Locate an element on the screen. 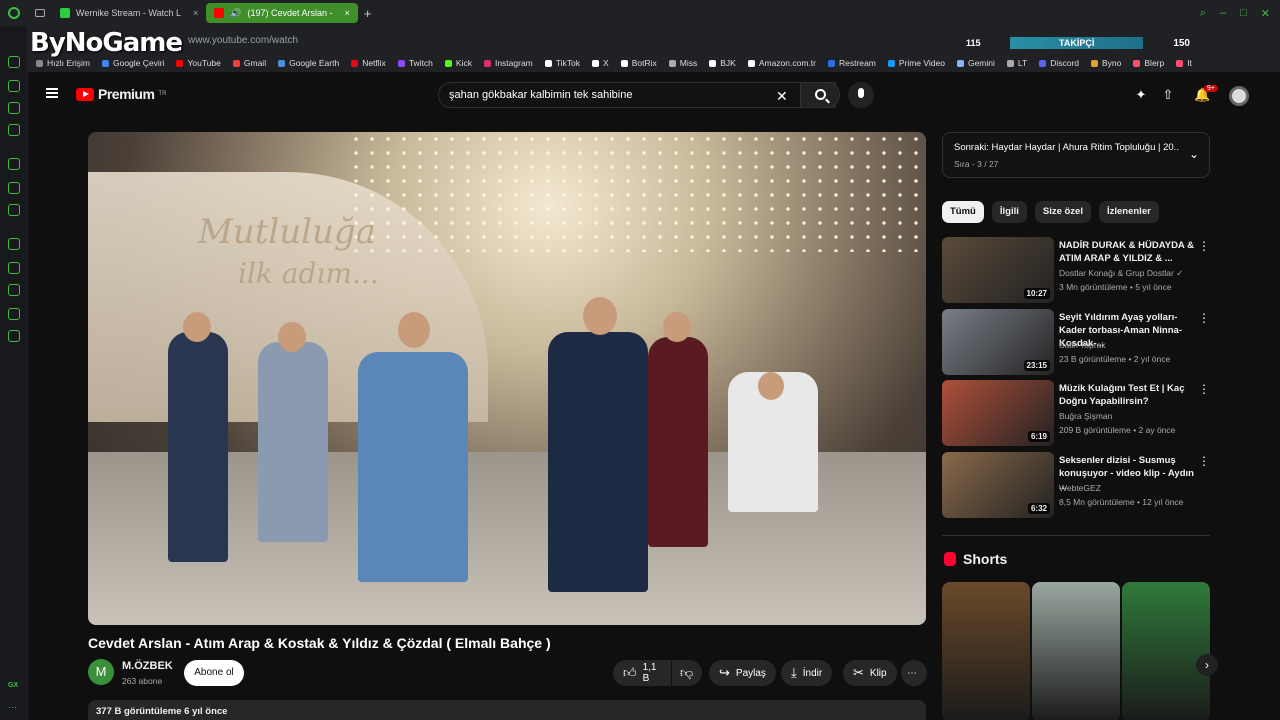  chip-all: Tümü is located at coordinates (963, 212).